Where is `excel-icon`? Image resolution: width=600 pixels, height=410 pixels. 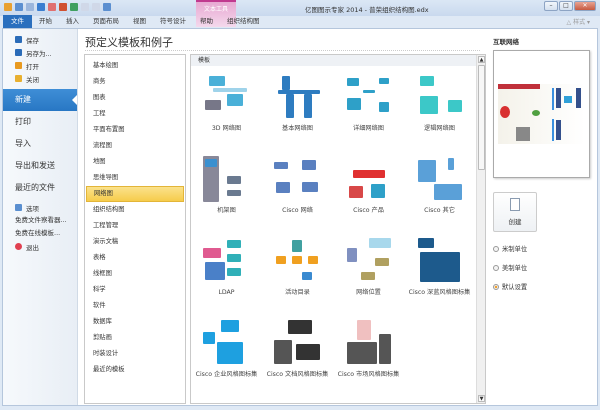
excel-icon is located at coordinates (74, 7).